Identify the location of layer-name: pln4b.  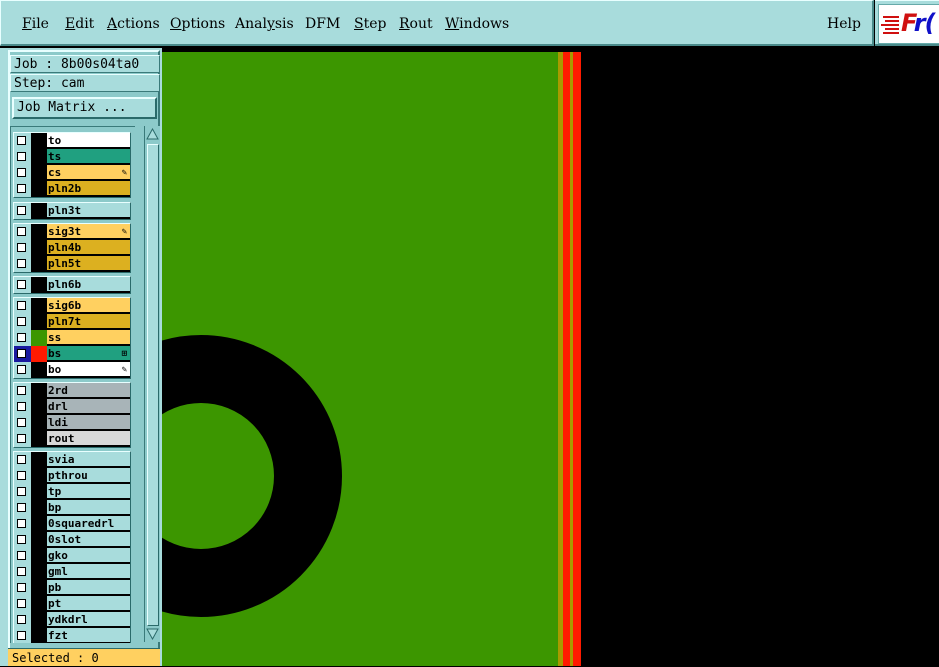
(88, 247).